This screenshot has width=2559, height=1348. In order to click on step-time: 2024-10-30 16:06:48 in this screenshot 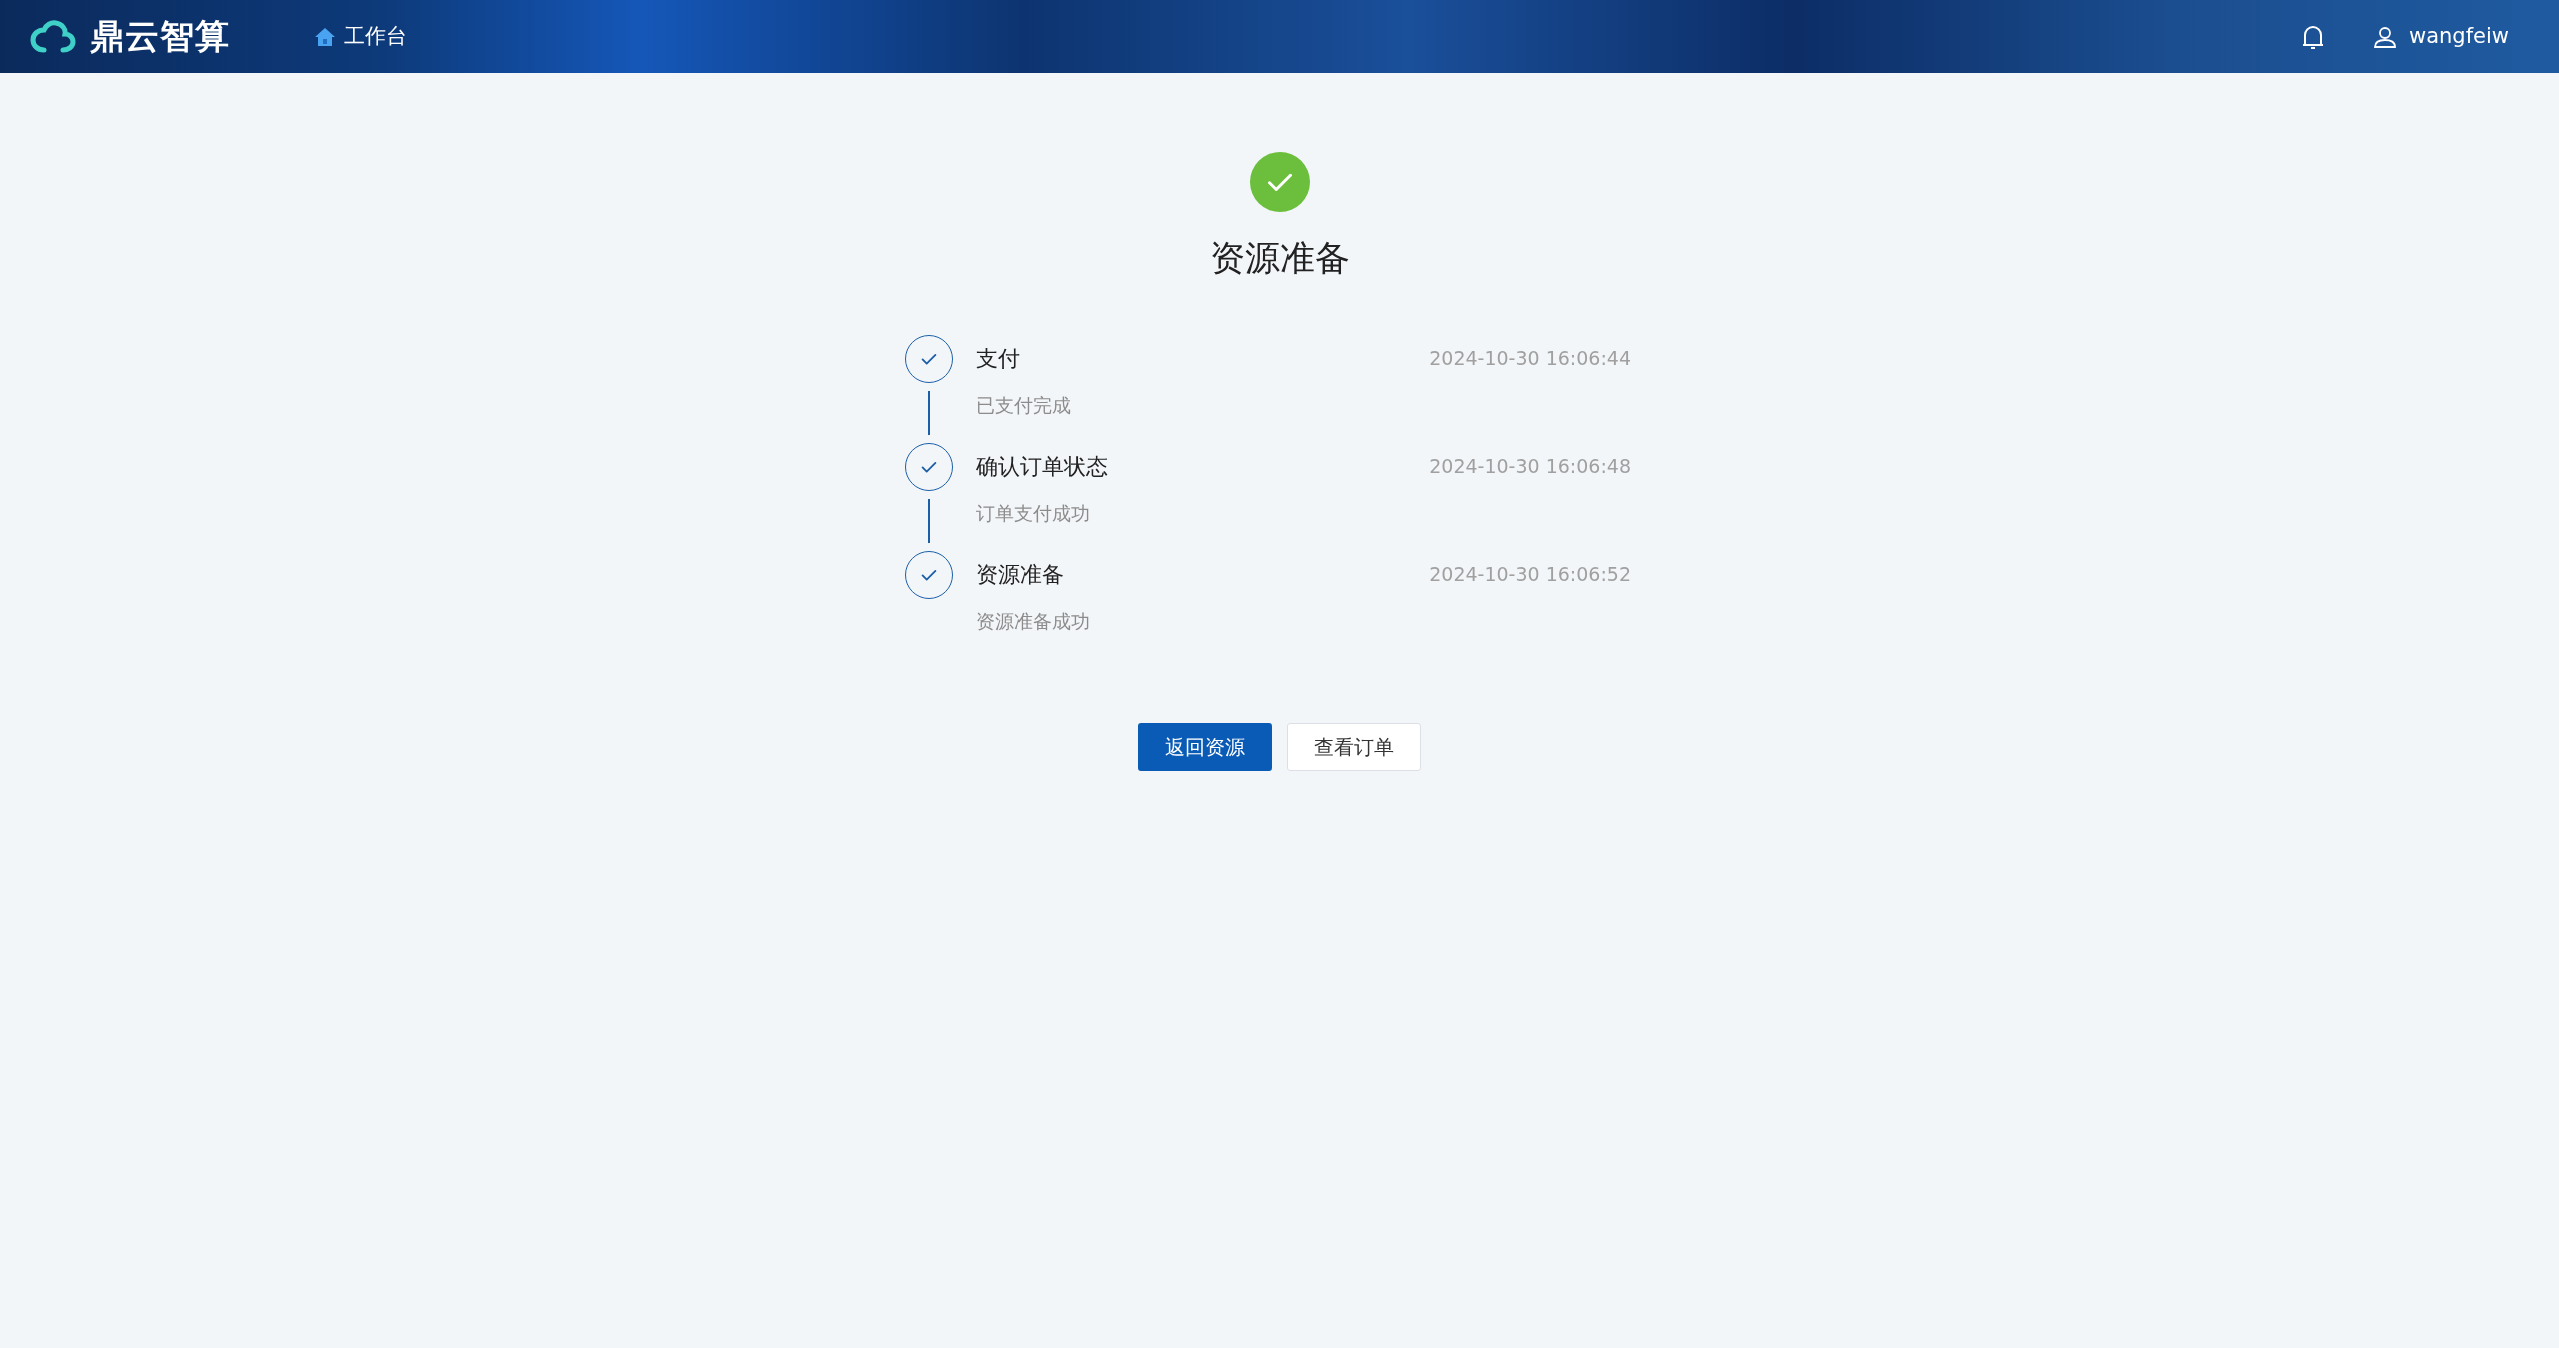, I will do `click(1530, 467)`.